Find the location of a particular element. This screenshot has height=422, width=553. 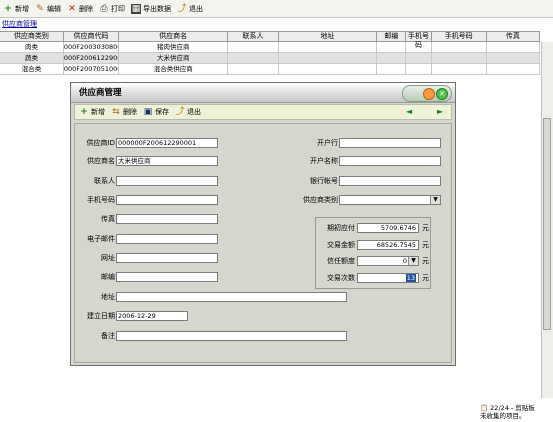

exit-label: 退出 is located at coordinates (196, 8).